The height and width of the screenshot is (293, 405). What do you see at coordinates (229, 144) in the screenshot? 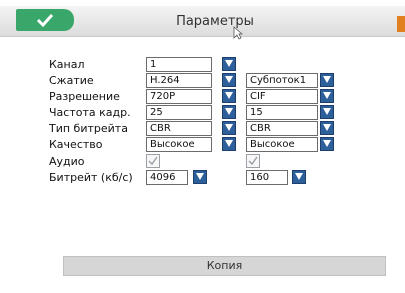
I see `quality-main-dropdown-icon` at bounding box center [229, 144].